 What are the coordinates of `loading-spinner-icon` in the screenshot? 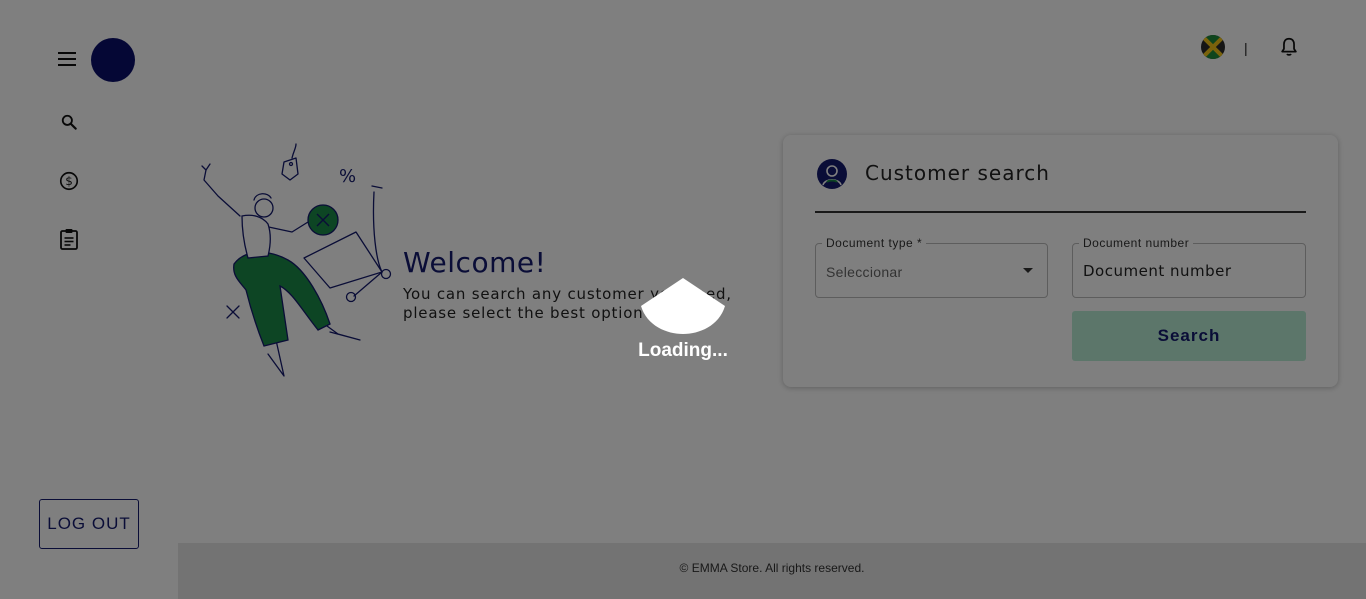 It's located at (683, 305).